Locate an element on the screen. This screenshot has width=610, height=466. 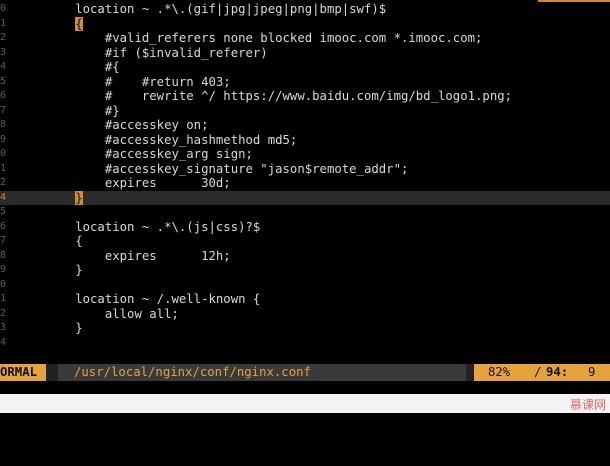
code-text: #{ is located at coordinates (68, 67).